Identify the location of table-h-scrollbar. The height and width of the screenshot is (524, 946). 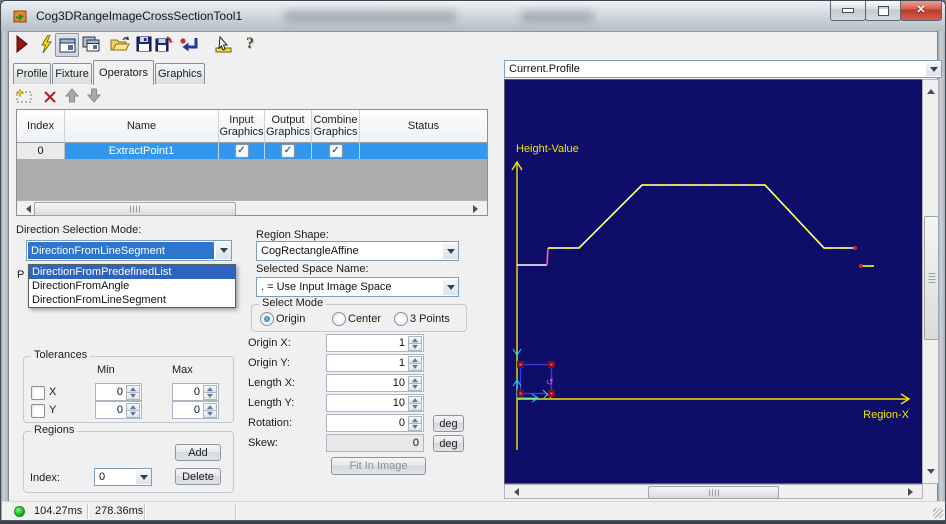
(252, 208).